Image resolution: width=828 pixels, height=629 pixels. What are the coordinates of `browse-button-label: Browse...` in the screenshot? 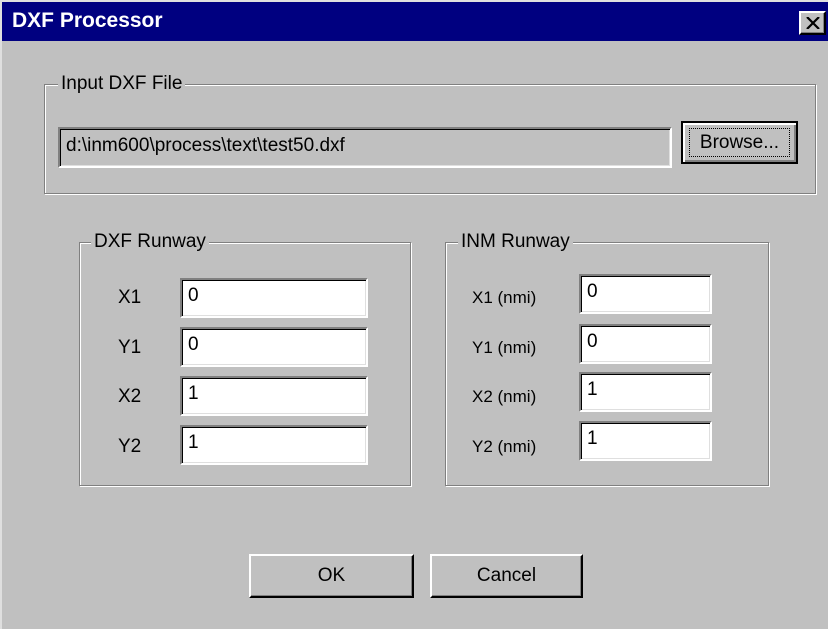 It's located at (739, 142).